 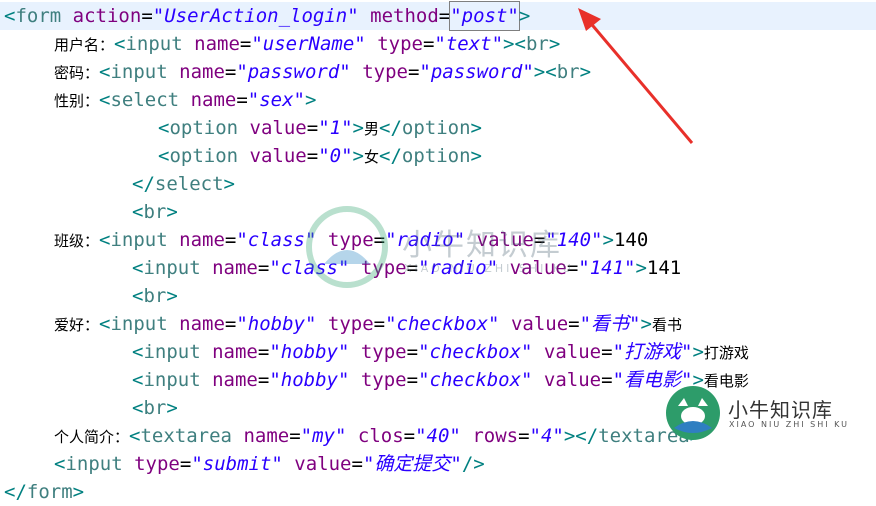 What do you see at coordinates (664, 268) in the screenshot?
I see `code-text: 141` at bounding box center [664, 268].